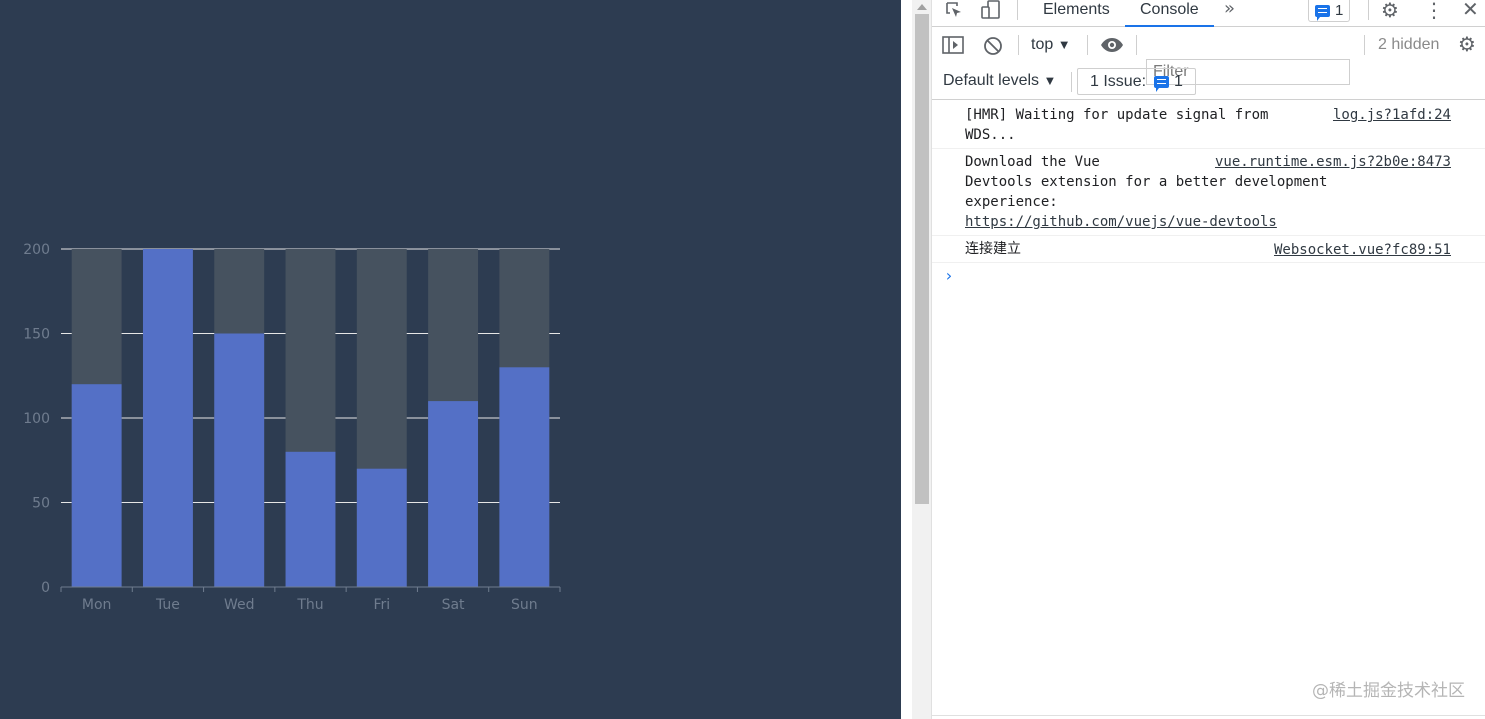 This screenshot has width=1485, height=719. Describe the element at coordinates (167, 605) in the screenshot. I see `x-tick-label: Tue` at that location.